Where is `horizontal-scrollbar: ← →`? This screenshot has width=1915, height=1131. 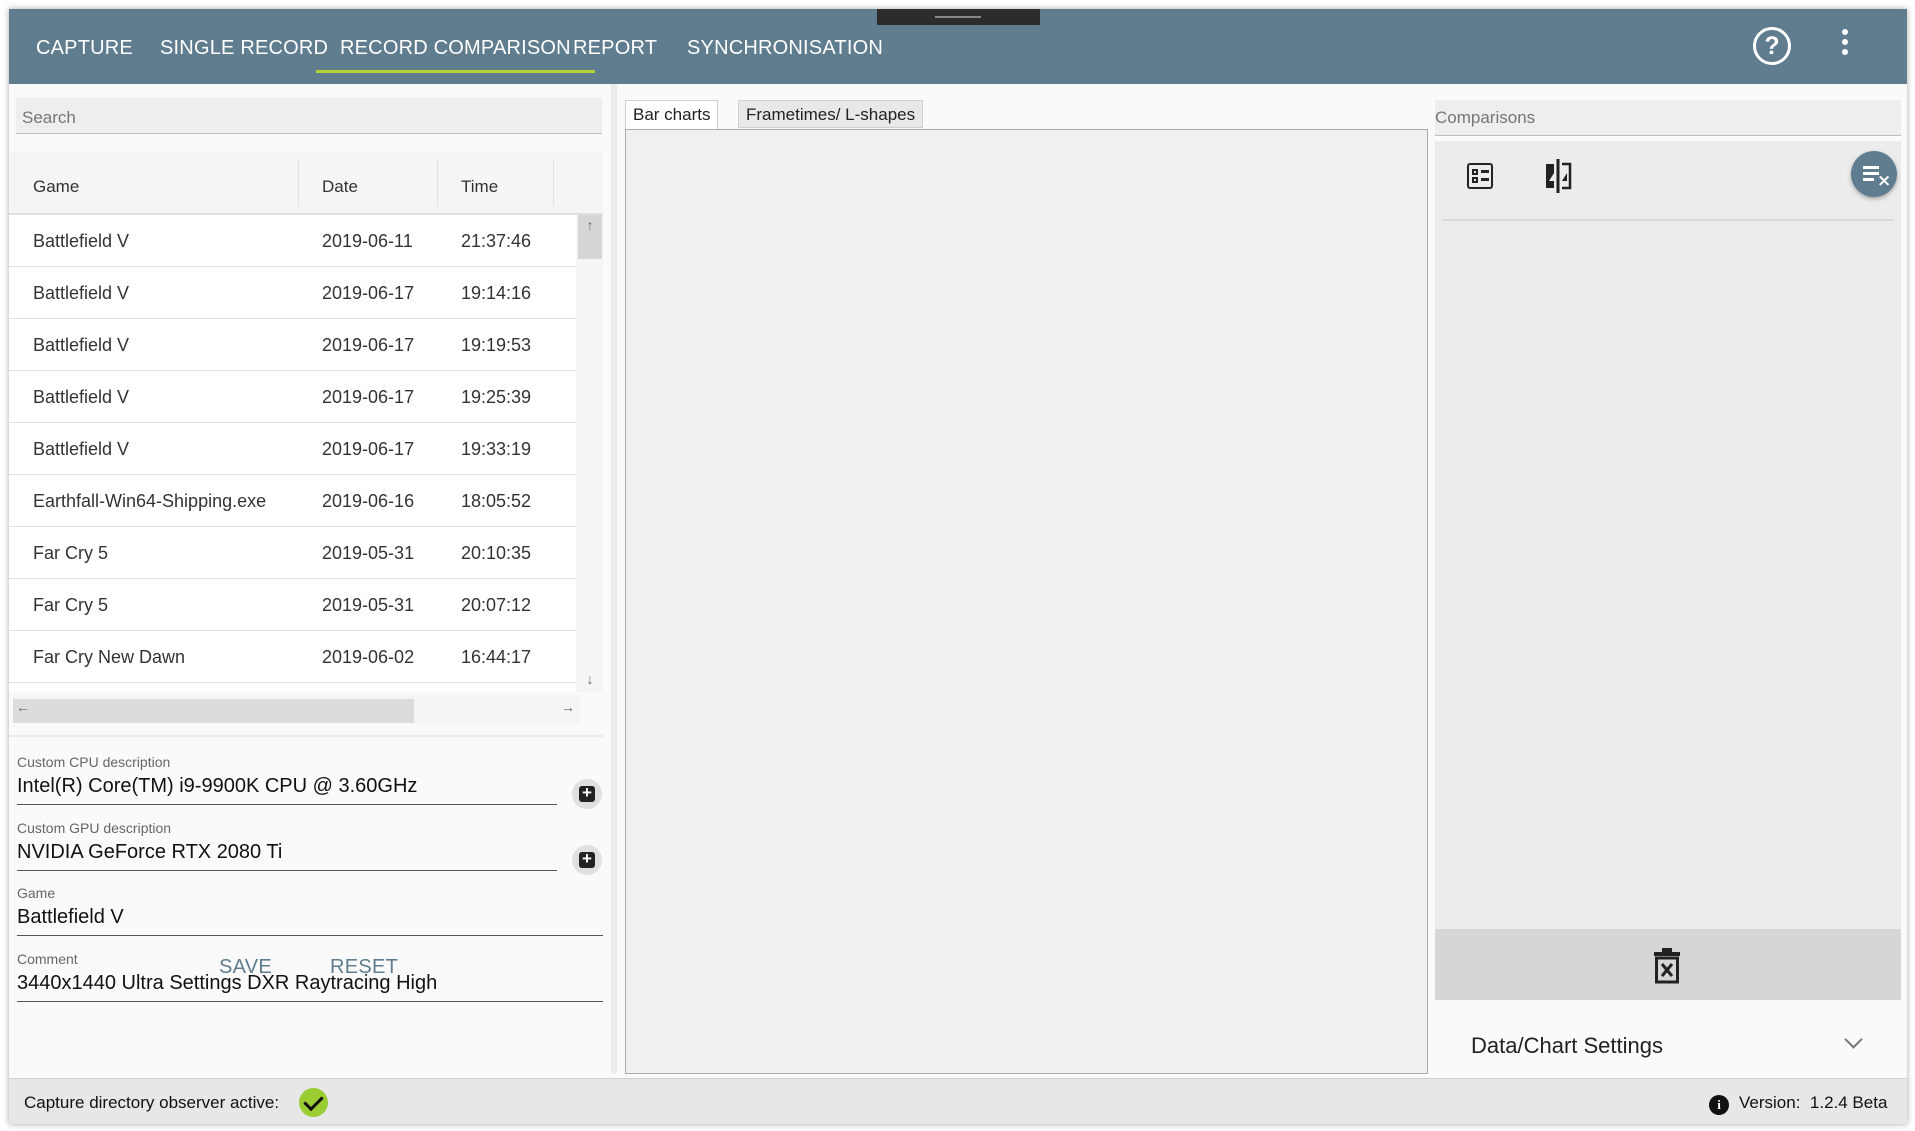
horizontal-scrollbar: ← → is located at coordinates (296, 709).